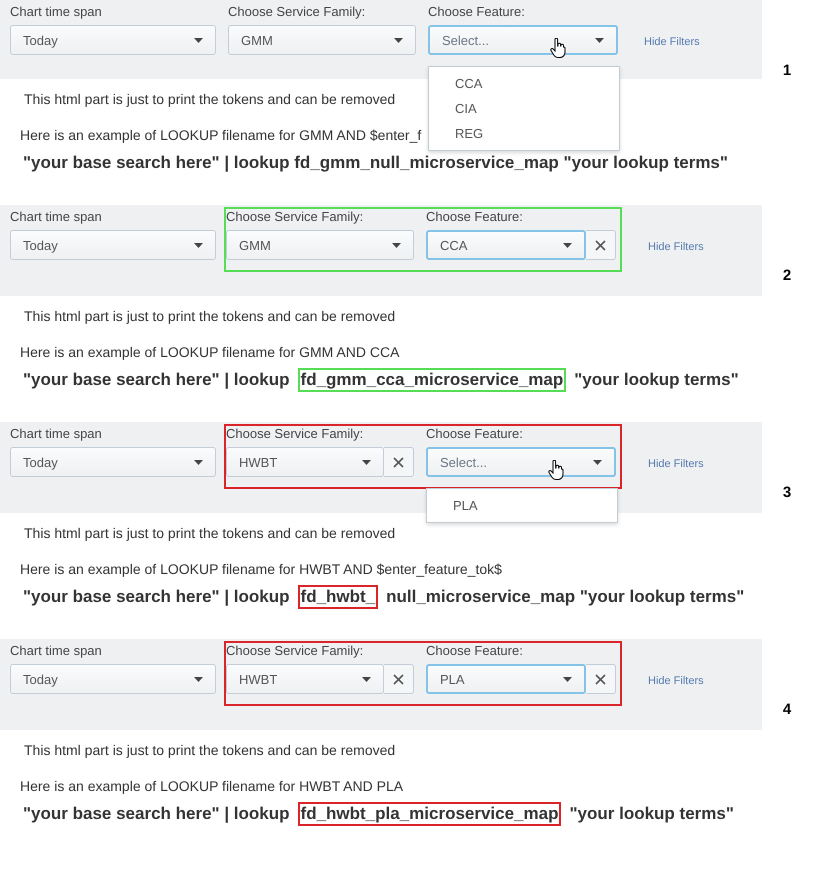 The height and width of the screenshot is (896, 827). I want to click on example-text: Here is an example of LOOKUP filename for GMM AND CCA, so click(210, 352).